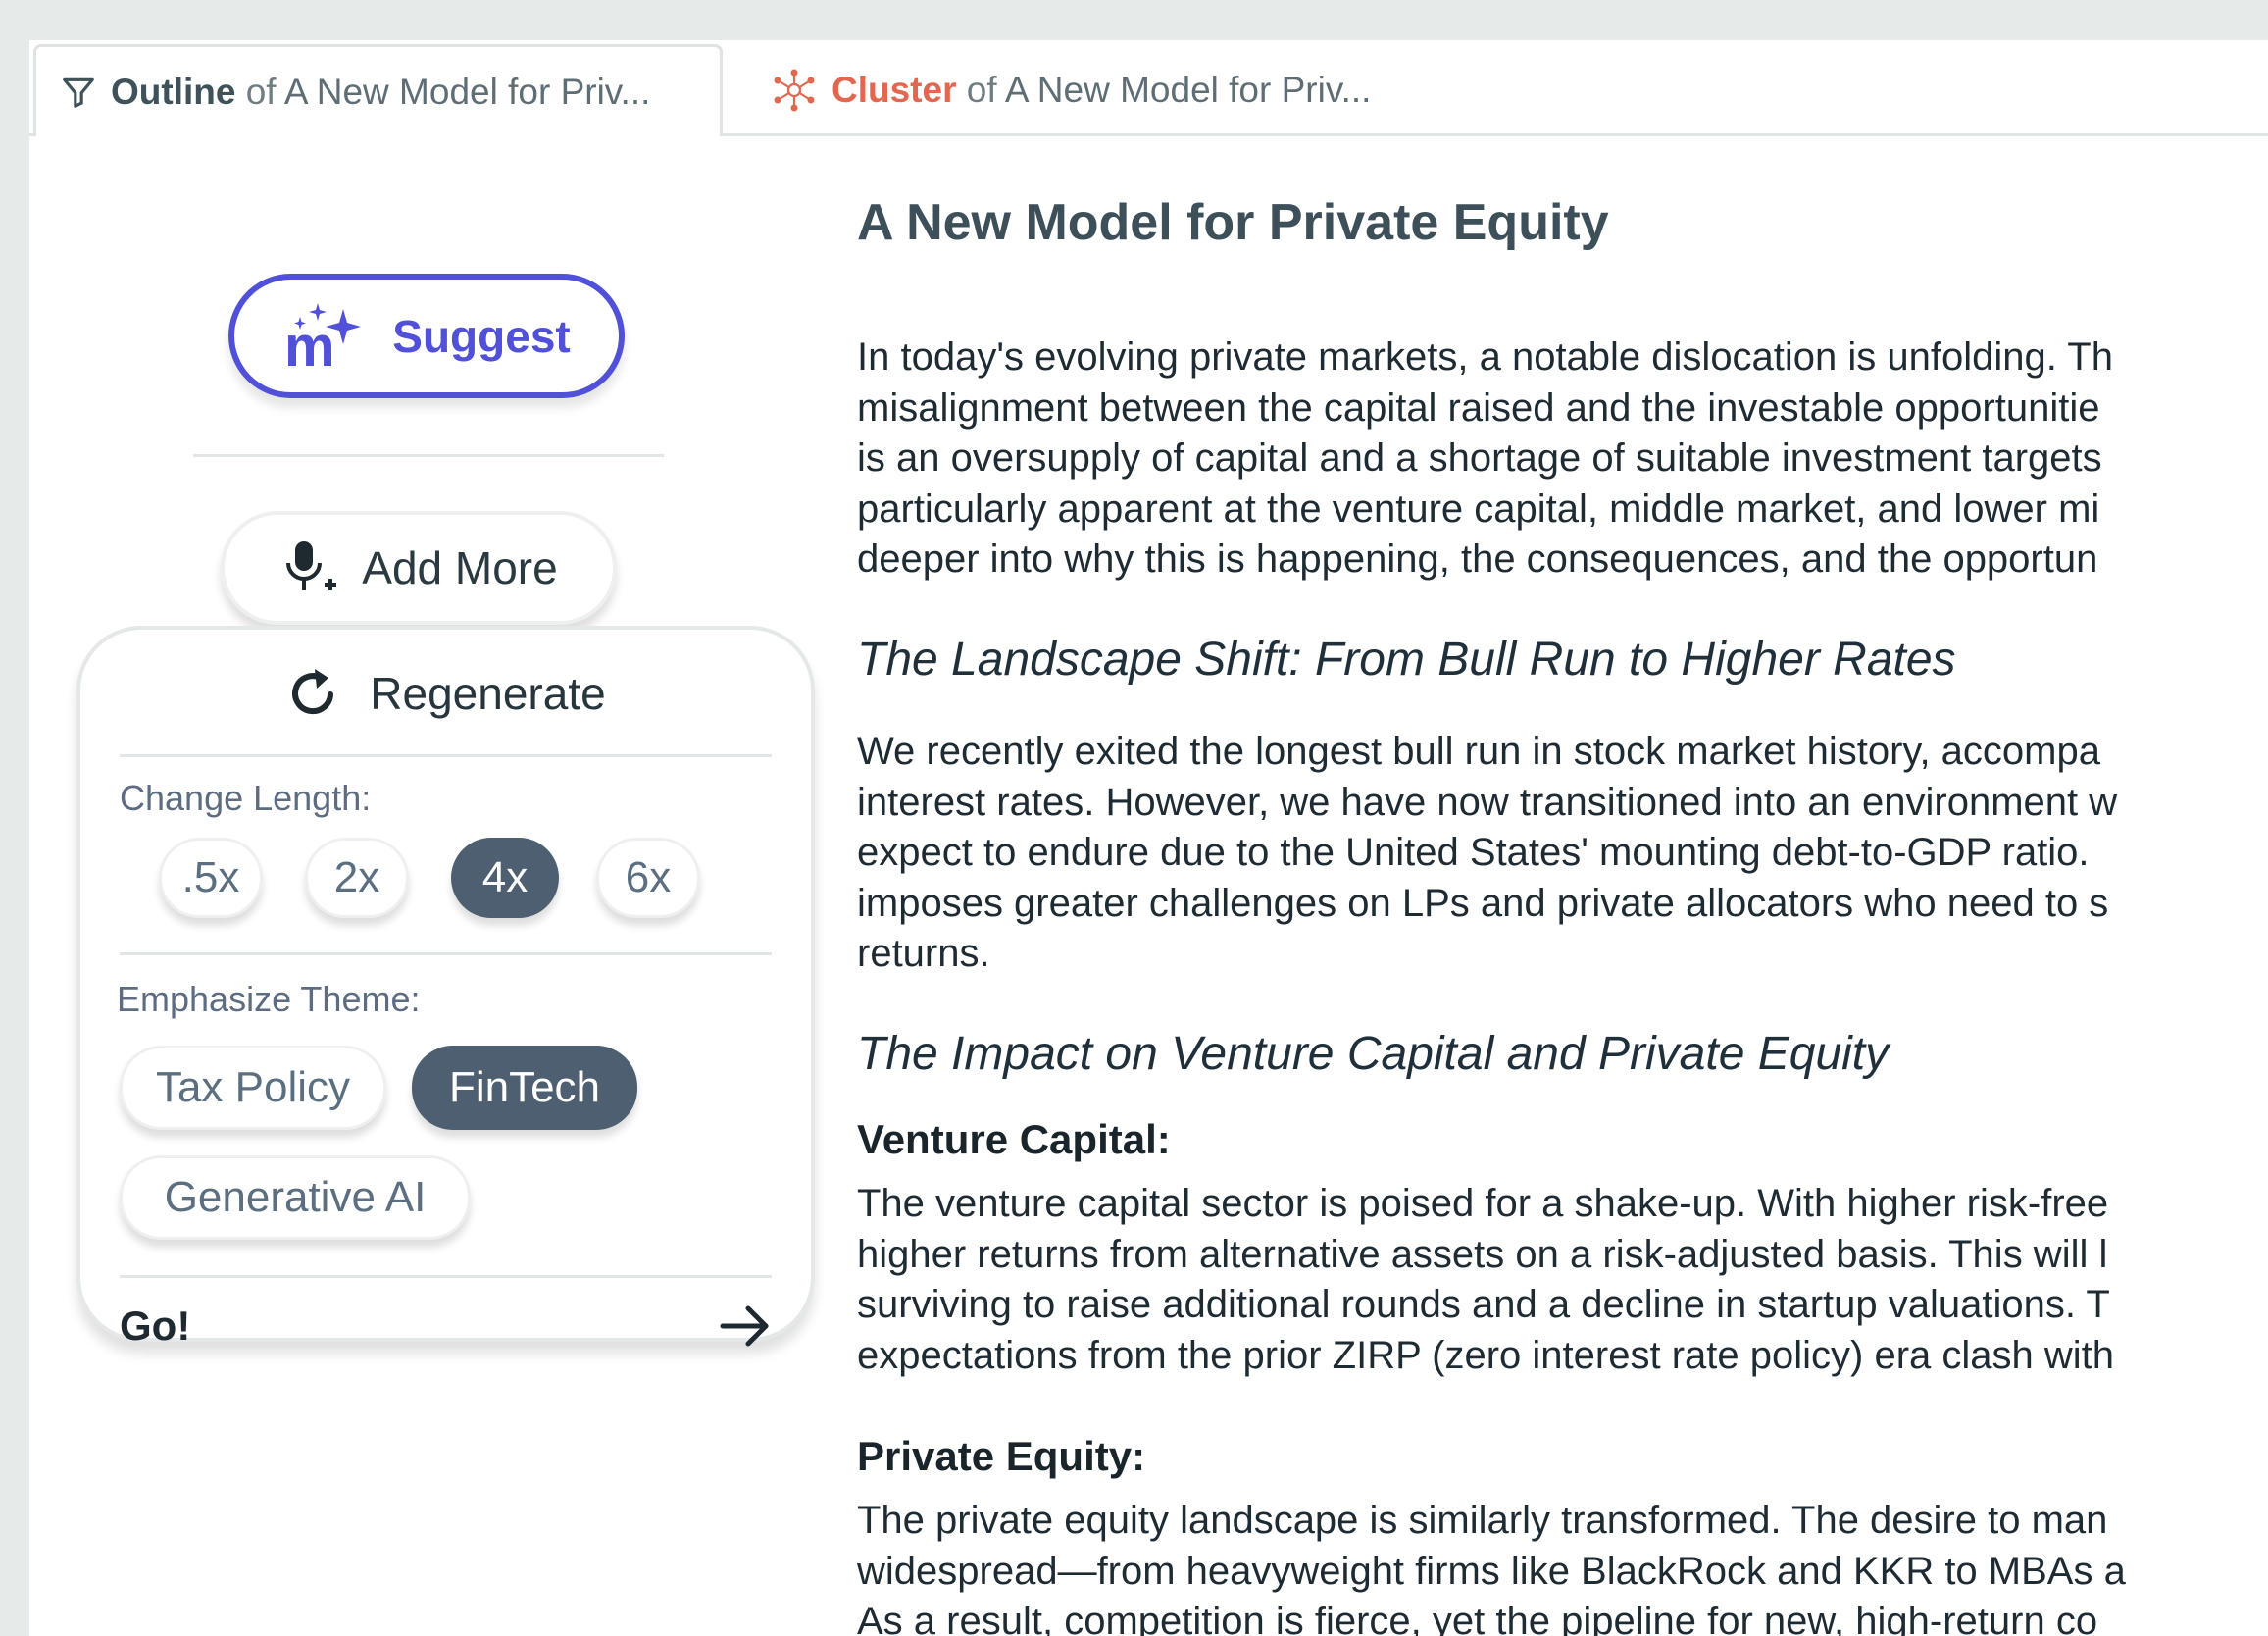 This screenshot has width=2268, height=1636. Describe the element at coordinates (488, 694) in the screenshot. I see `regenerate-label: Regenerate` at that location.